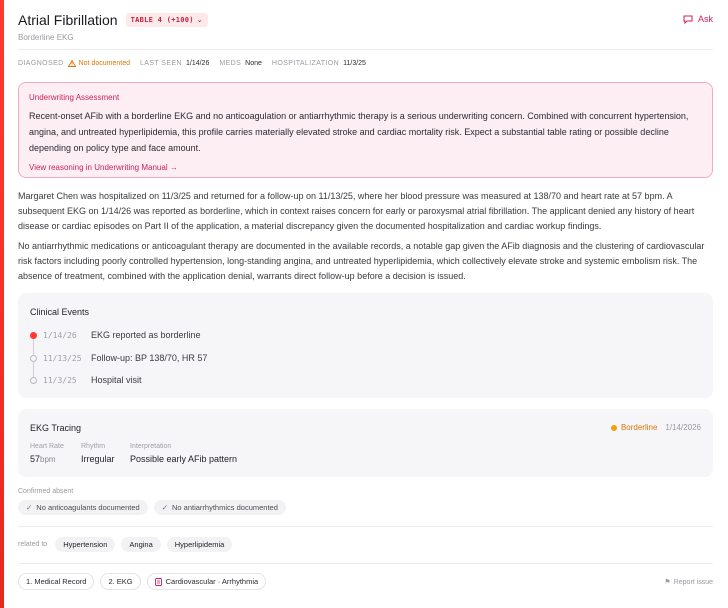 The width and height of the screenshot is (728, 608). I want to click on timeline-dot-active, so click(33, 335).